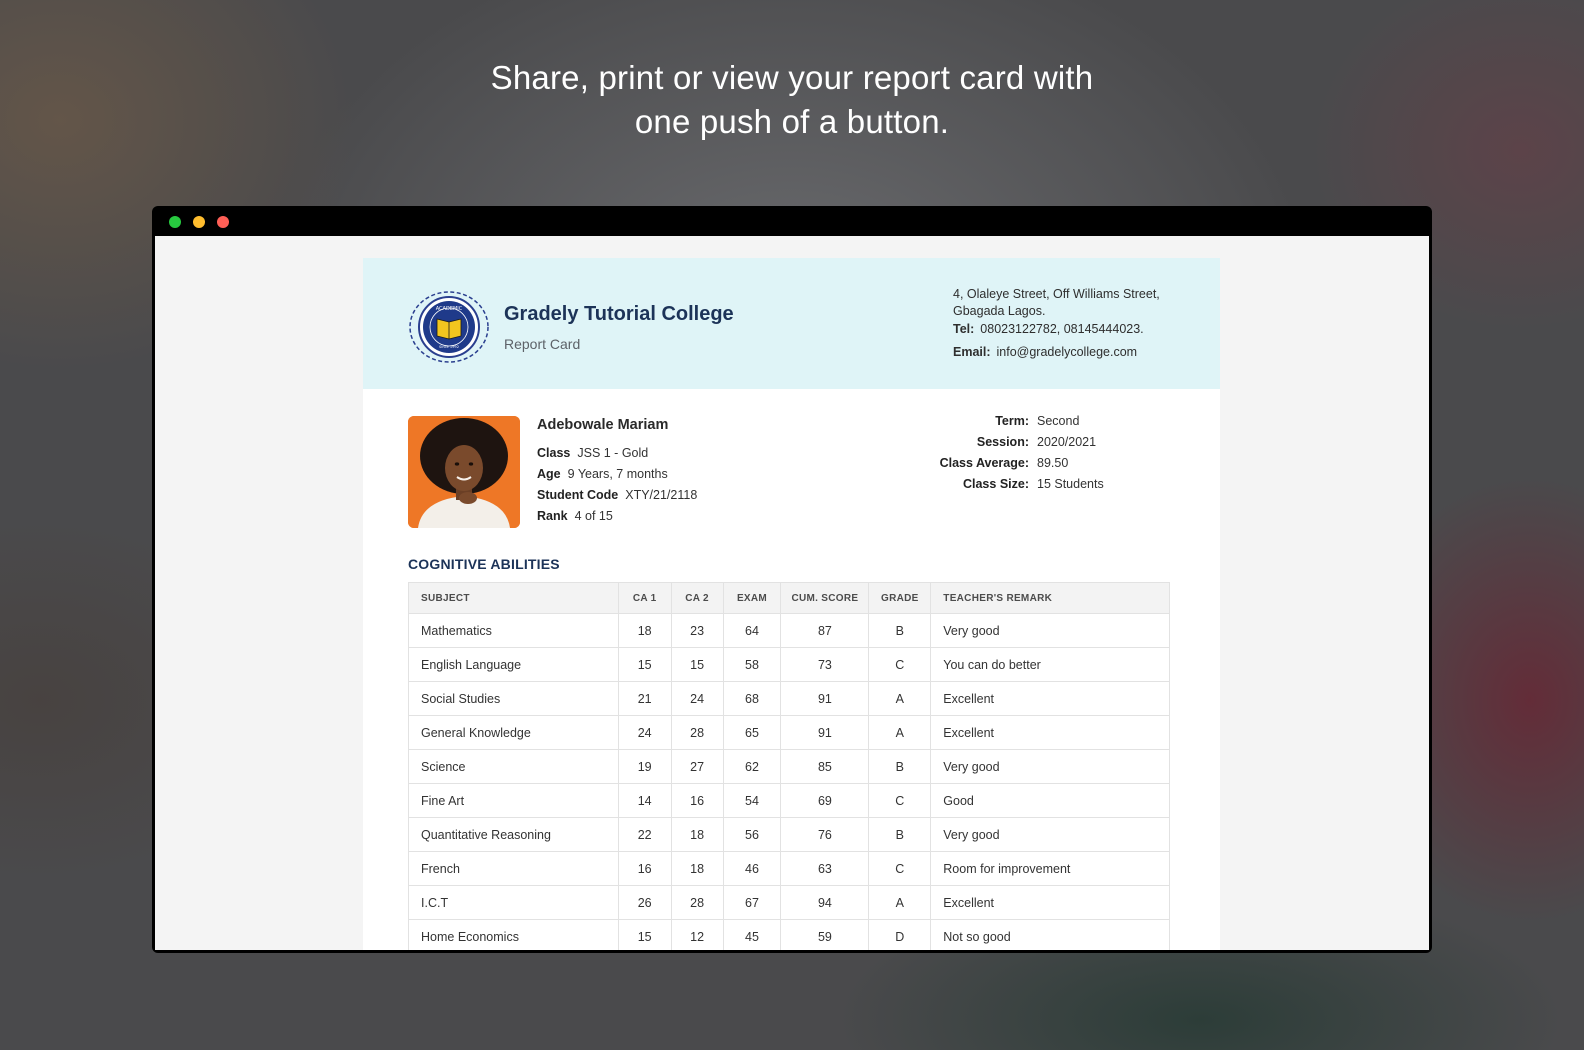  I want to click on cognitive-section-title: COGNITIVE ABILITIES, so click(484, 564).